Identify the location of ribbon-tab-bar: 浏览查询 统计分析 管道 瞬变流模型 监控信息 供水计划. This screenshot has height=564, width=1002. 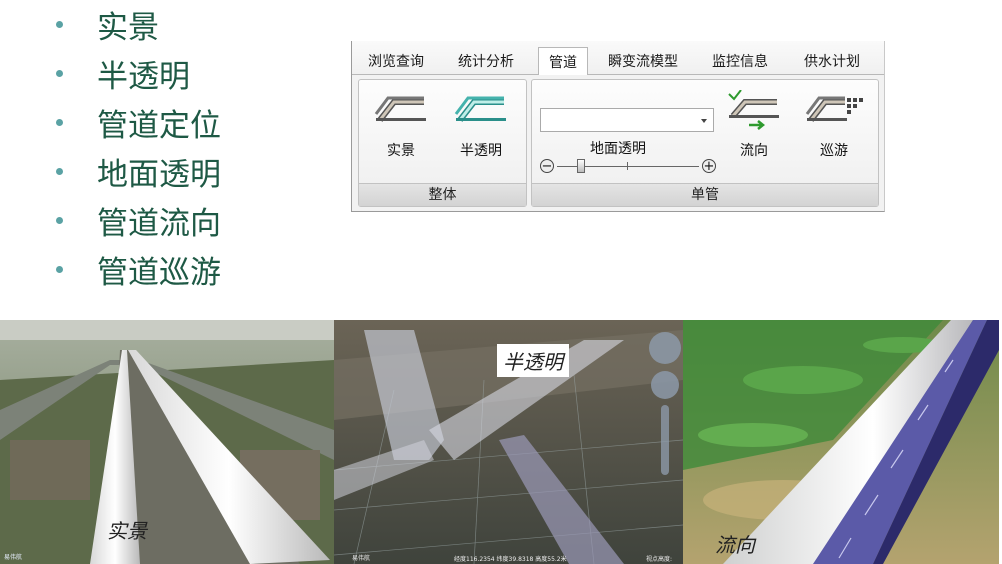
(618, 58).